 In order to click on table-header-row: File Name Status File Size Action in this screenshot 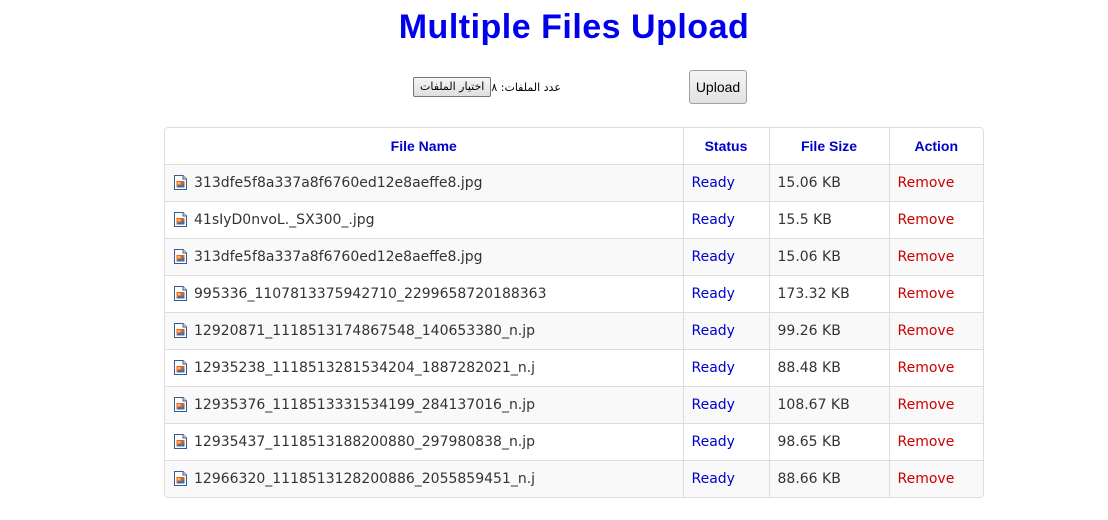, I will do `click(574, 146)`.